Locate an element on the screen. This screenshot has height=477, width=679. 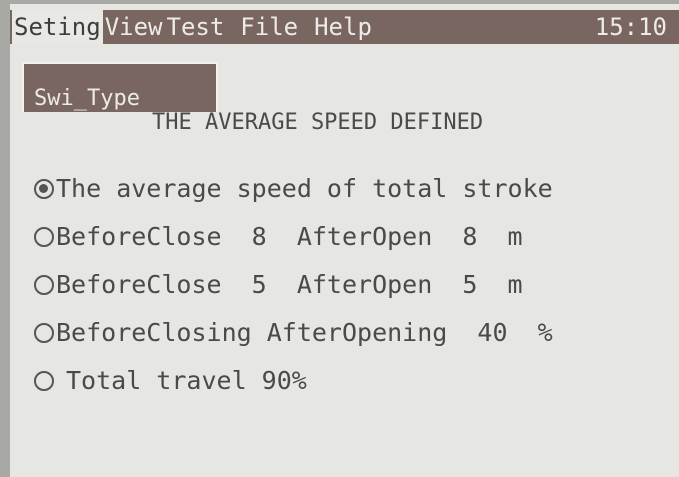
option-label: Total travel 90% is located at coordinates (186, 380).